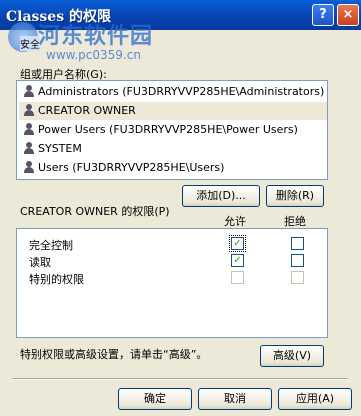  Describe the element at coordinates (348, 15) in the screenshot. I see `close-button: ×` at that location.